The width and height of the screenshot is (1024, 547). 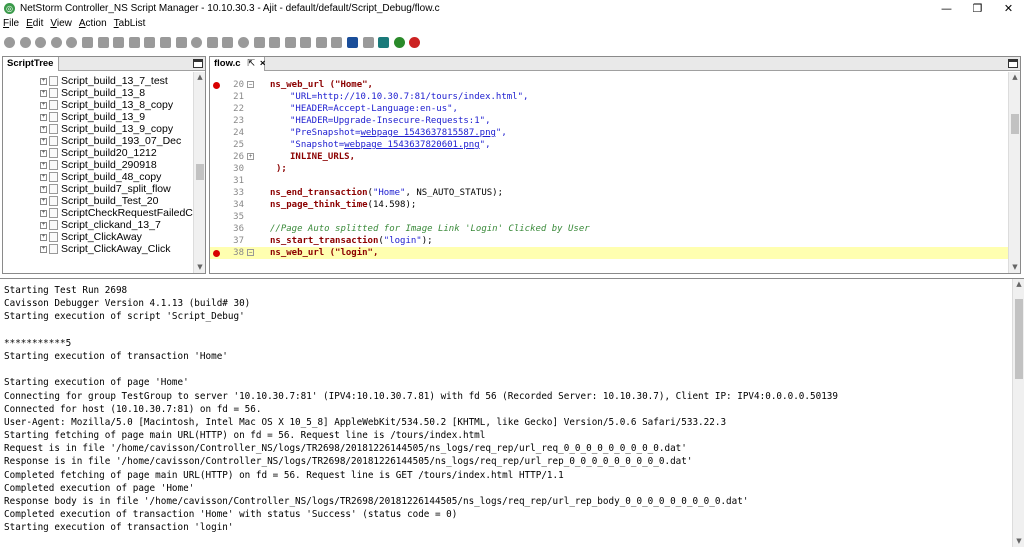 What do you see at coordinates (150, 42) in the screenshot?
I see `delete-icon` at bounding box center [150, 42].